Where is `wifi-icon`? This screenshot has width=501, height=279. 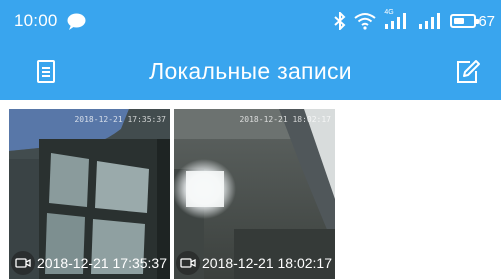 wifi-icon is located at coordinates (365, 21).